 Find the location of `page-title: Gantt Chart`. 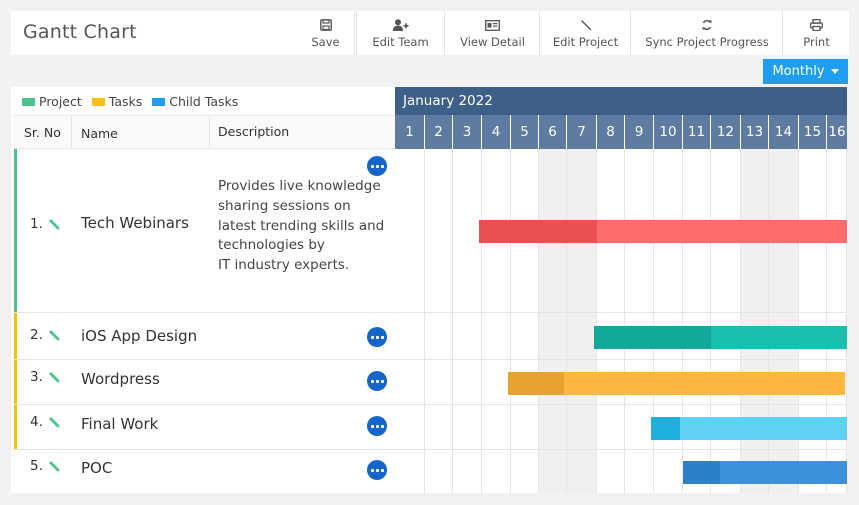

page-title: Gantt Chart is located at coordinates (80, 32).